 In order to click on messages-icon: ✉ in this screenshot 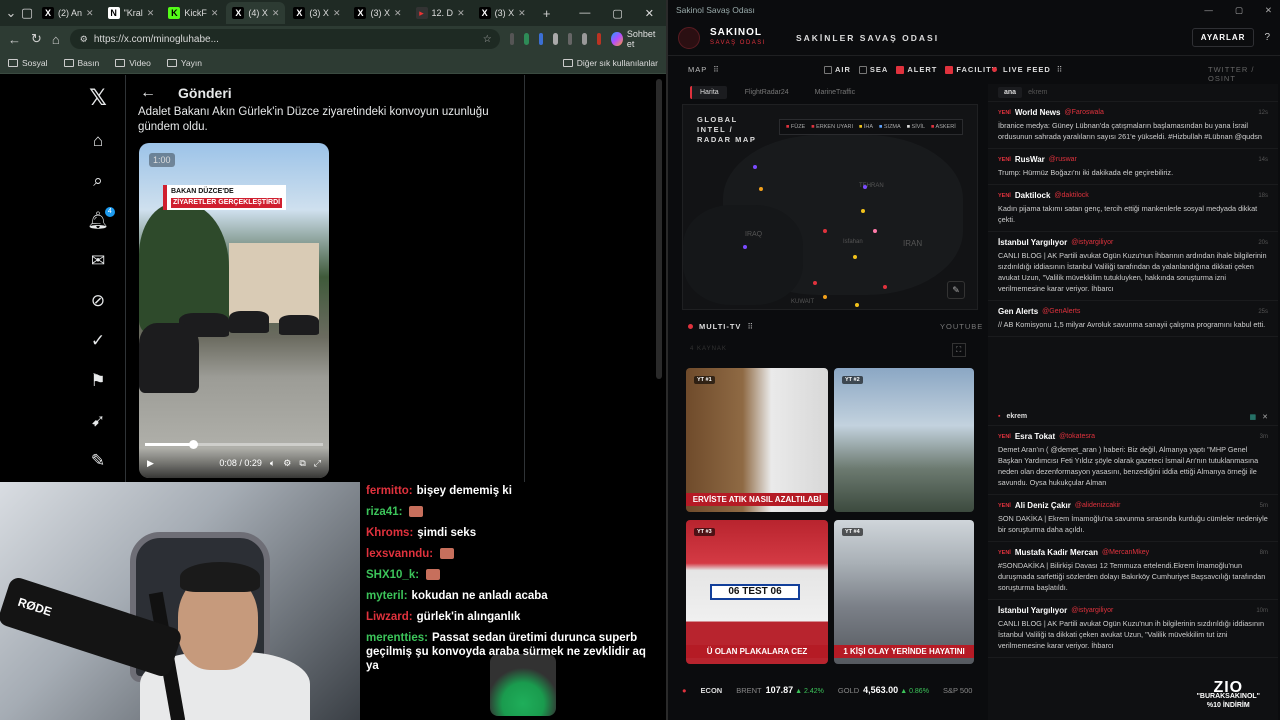, I will do `click(98, 261)`.